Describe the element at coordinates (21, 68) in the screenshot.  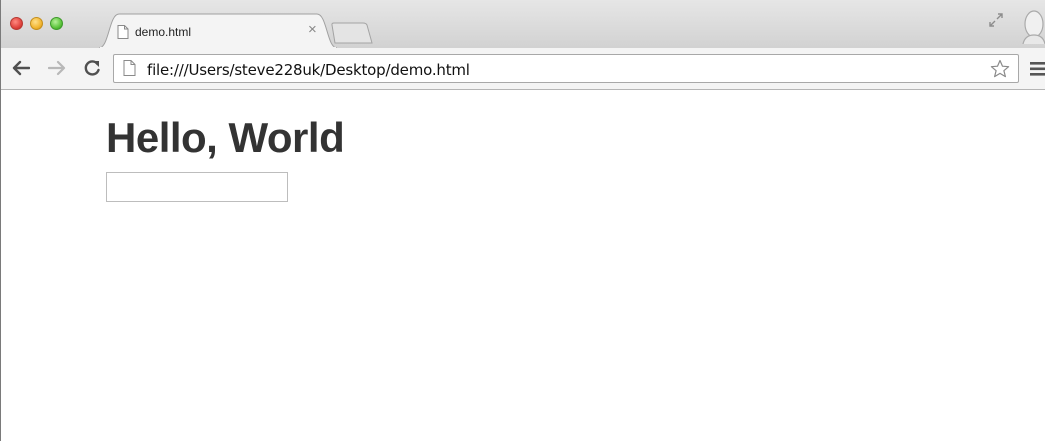
I see `back-arrow-icon` at that location.